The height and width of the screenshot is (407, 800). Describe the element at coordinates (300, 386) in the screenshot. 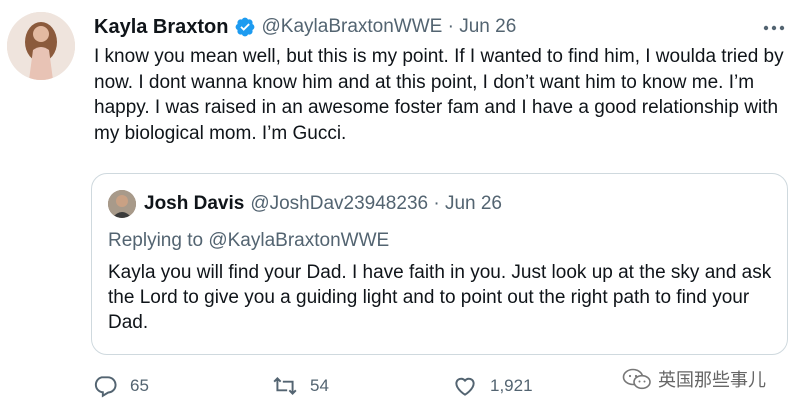

I see `retweet-button: 54` at that location.